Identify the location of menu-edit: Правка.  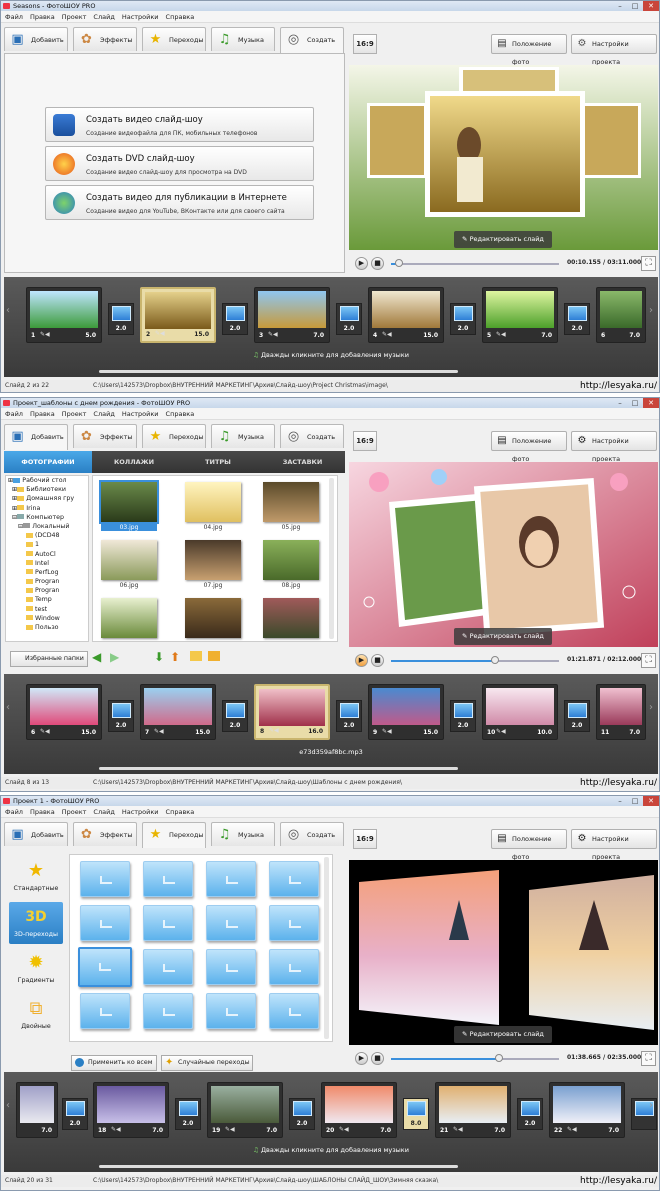
(42, 17).